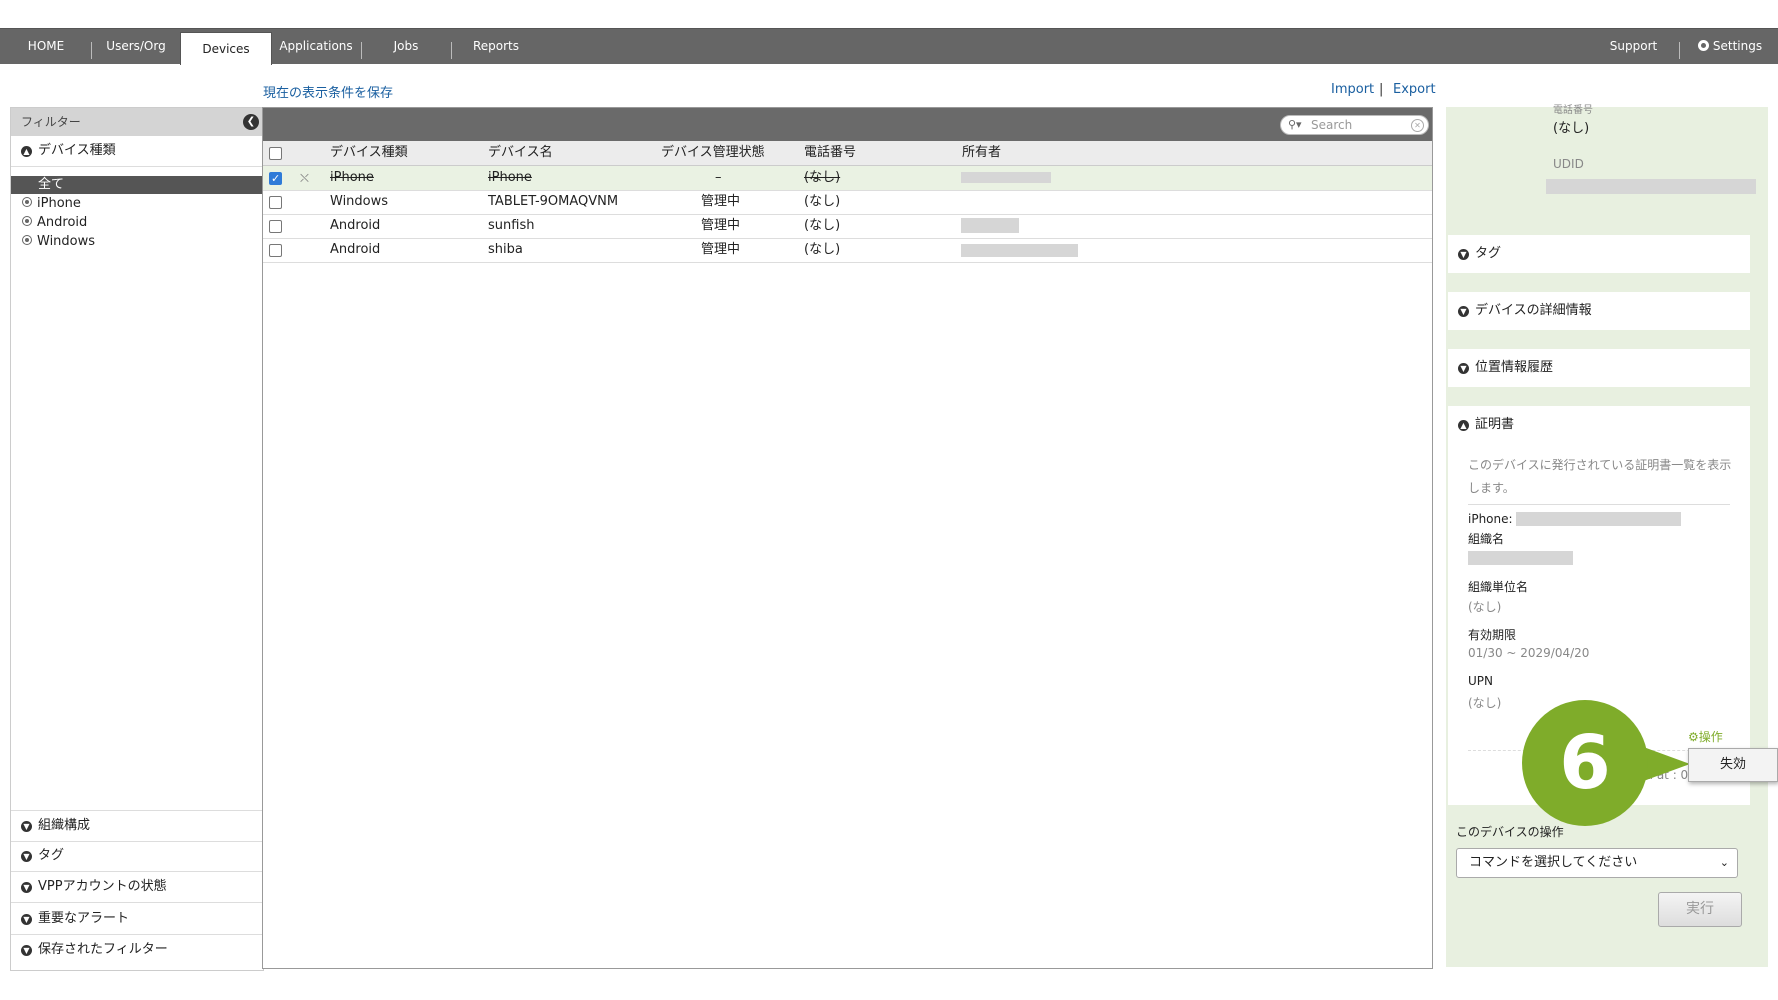 The width and height of the screenshot is (1778, 1000). I want to click on device-operations-title: このデバイスの操作, so click(1510, 832).